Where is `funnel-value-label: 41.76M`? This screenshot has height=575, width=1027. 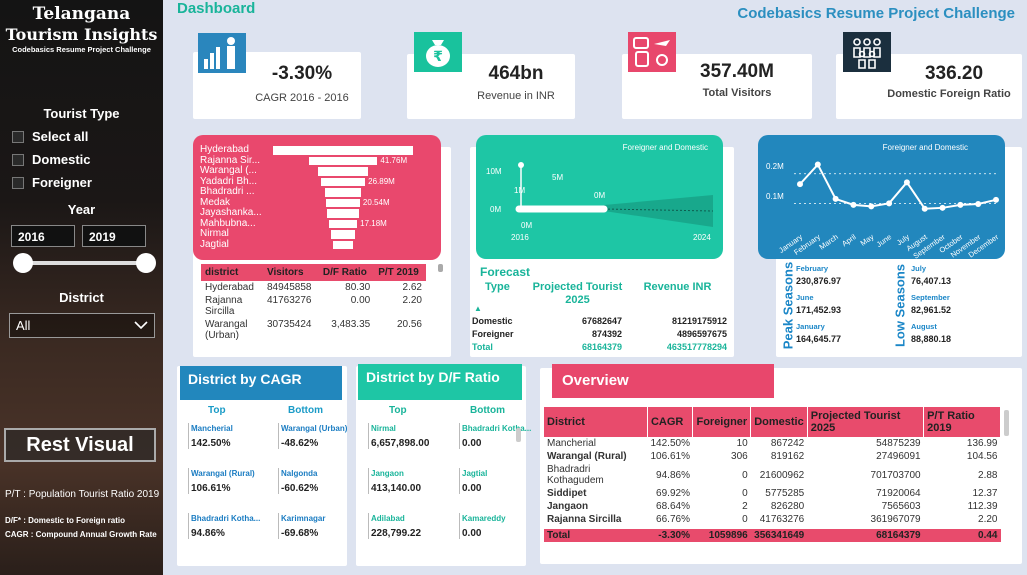
funnel-value-label: 41.76M is located at coordinates (394, 160).